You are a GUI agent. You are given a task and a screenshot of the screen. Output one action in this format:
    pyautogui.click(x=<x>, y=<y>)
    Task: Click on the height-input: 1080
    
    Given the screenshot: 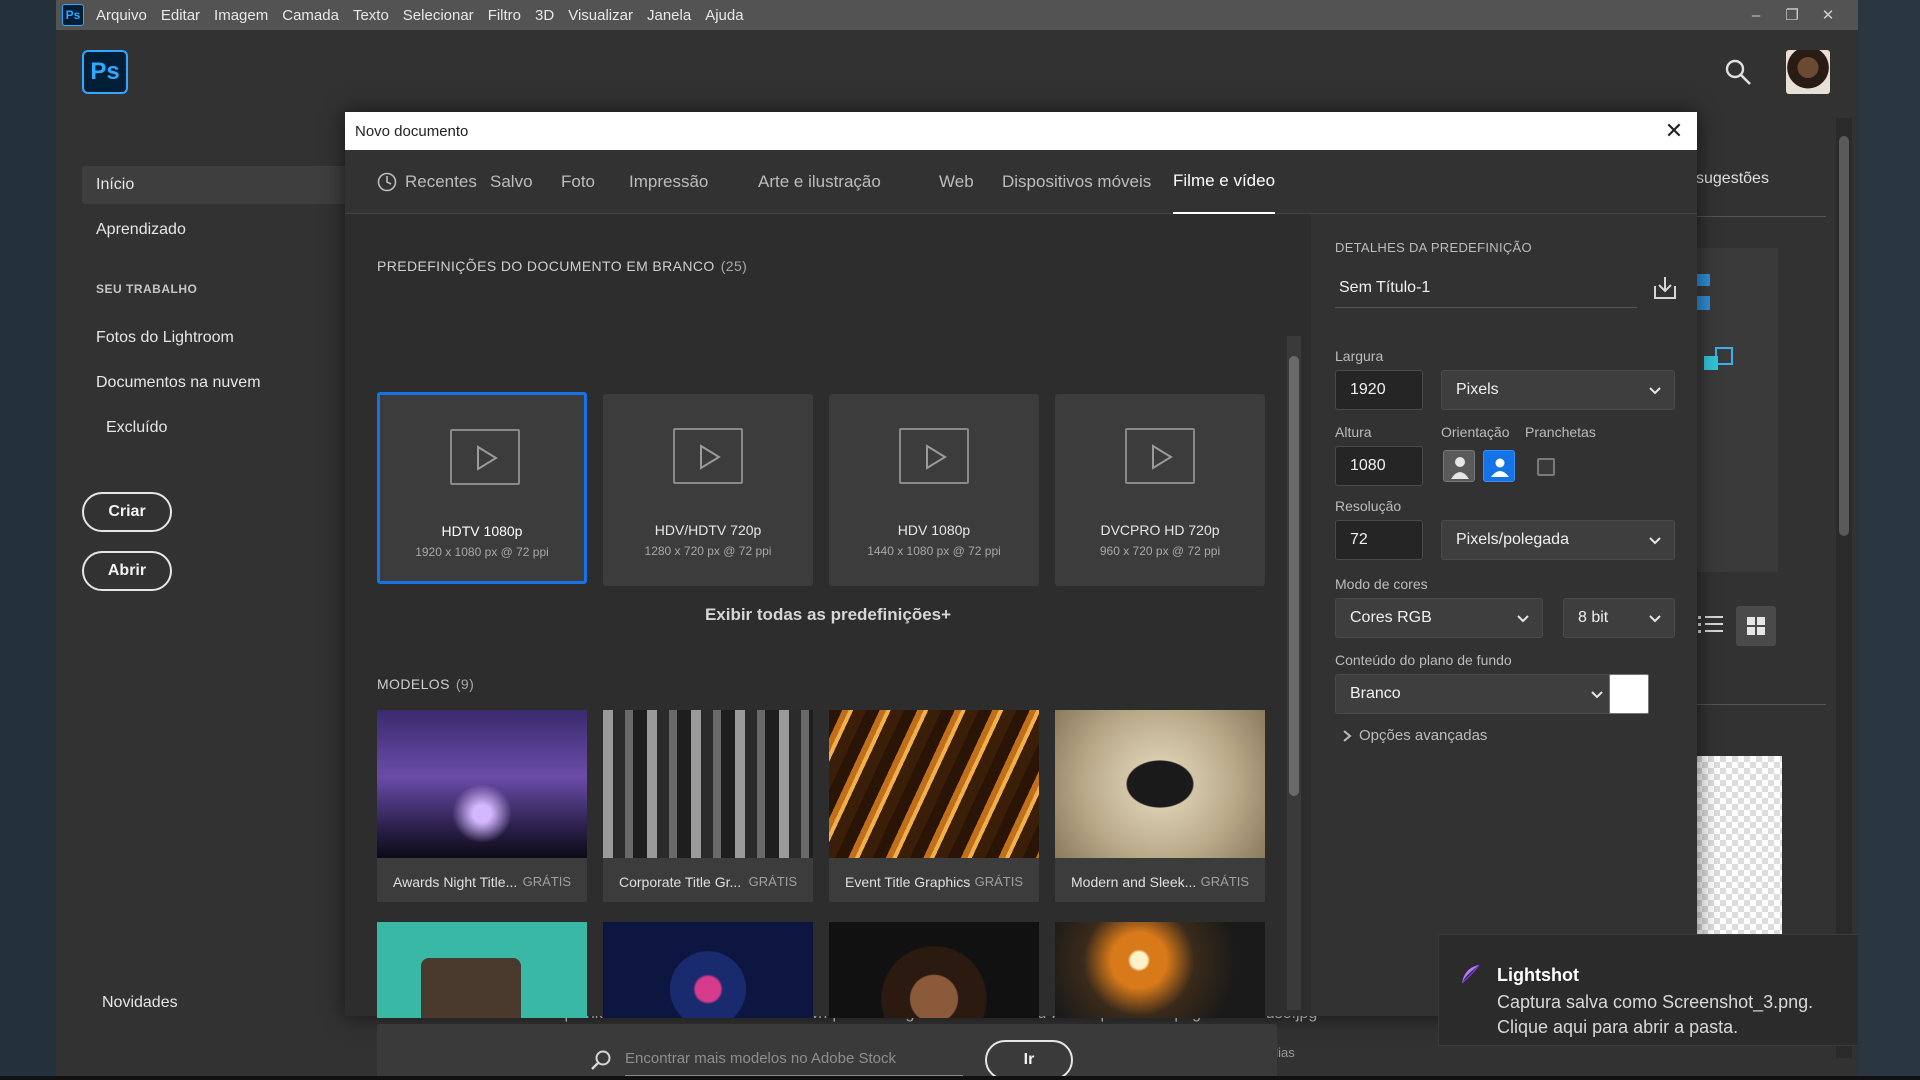 What is the action you would take?
    pyautogui.click(x=1379, y=466)
    